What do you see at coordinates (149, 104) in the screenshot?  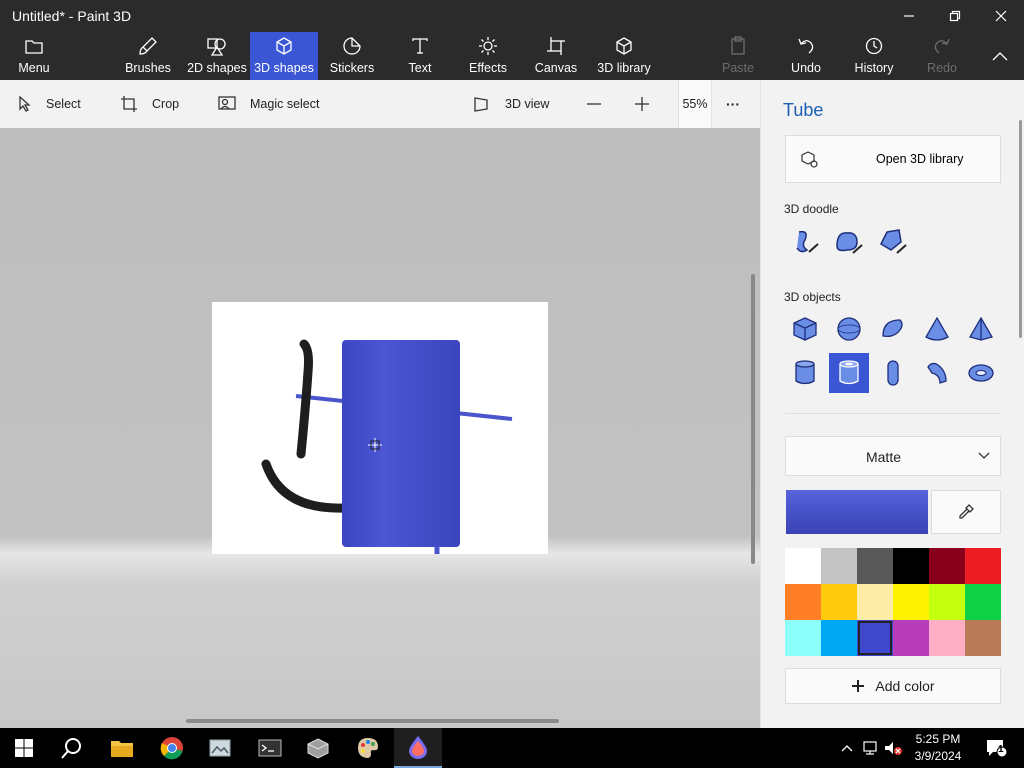 I see `crop-tool: Crop` at bounding box center [149, 104].